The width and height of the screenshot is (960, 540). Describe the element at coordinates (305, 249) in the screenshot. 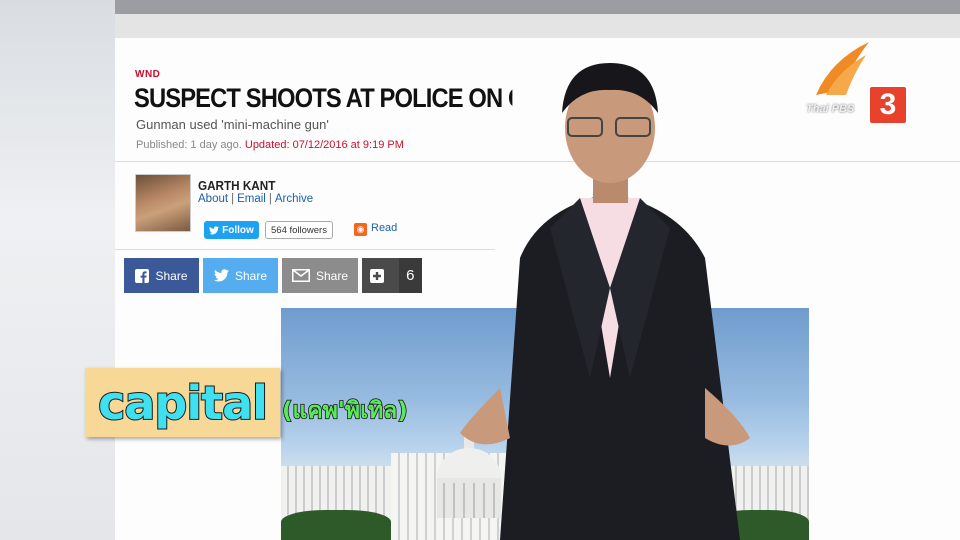

I see `divider` at that location.